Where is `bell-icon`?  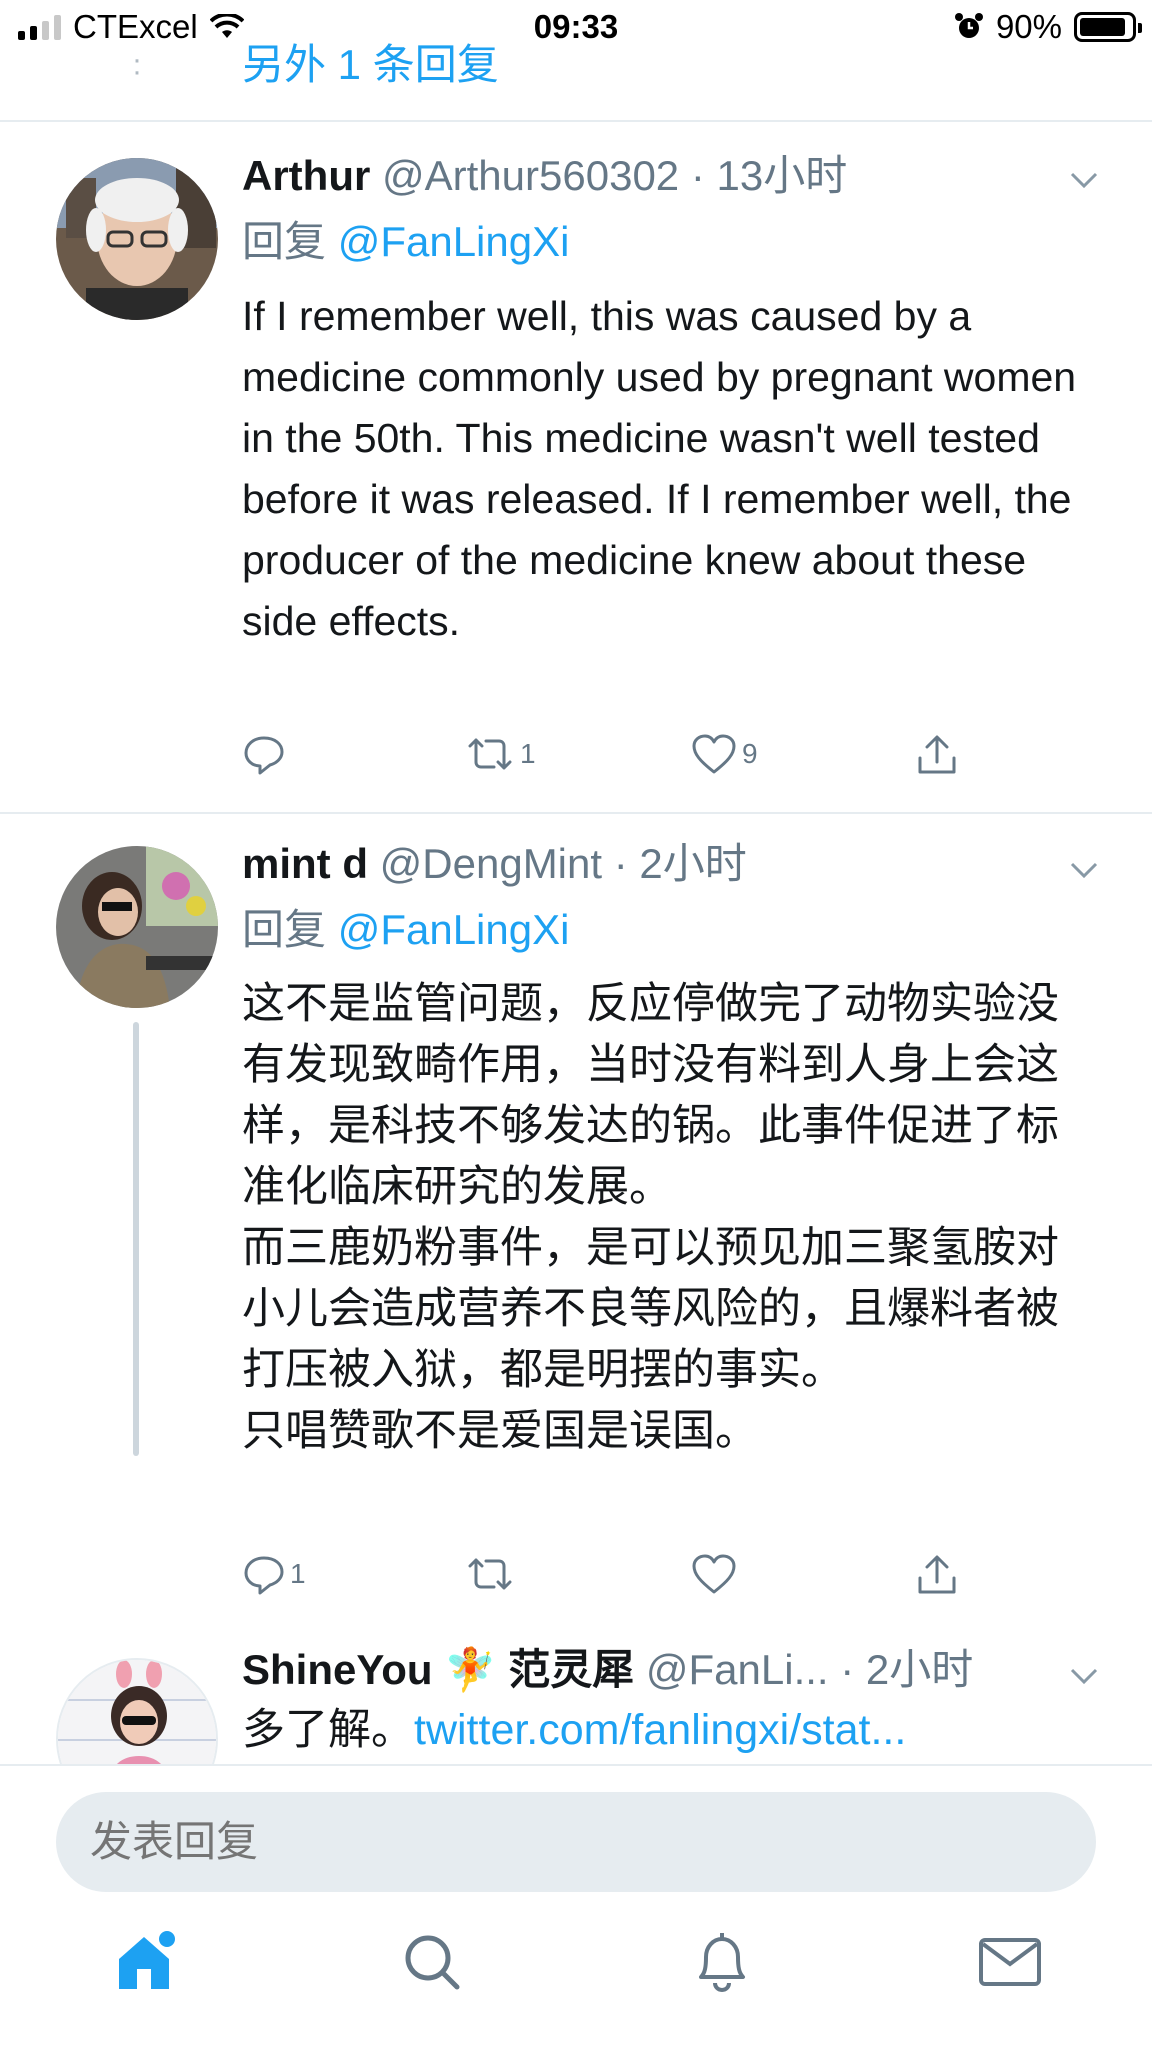
bell-icon is located at coordinates (722, 1963).